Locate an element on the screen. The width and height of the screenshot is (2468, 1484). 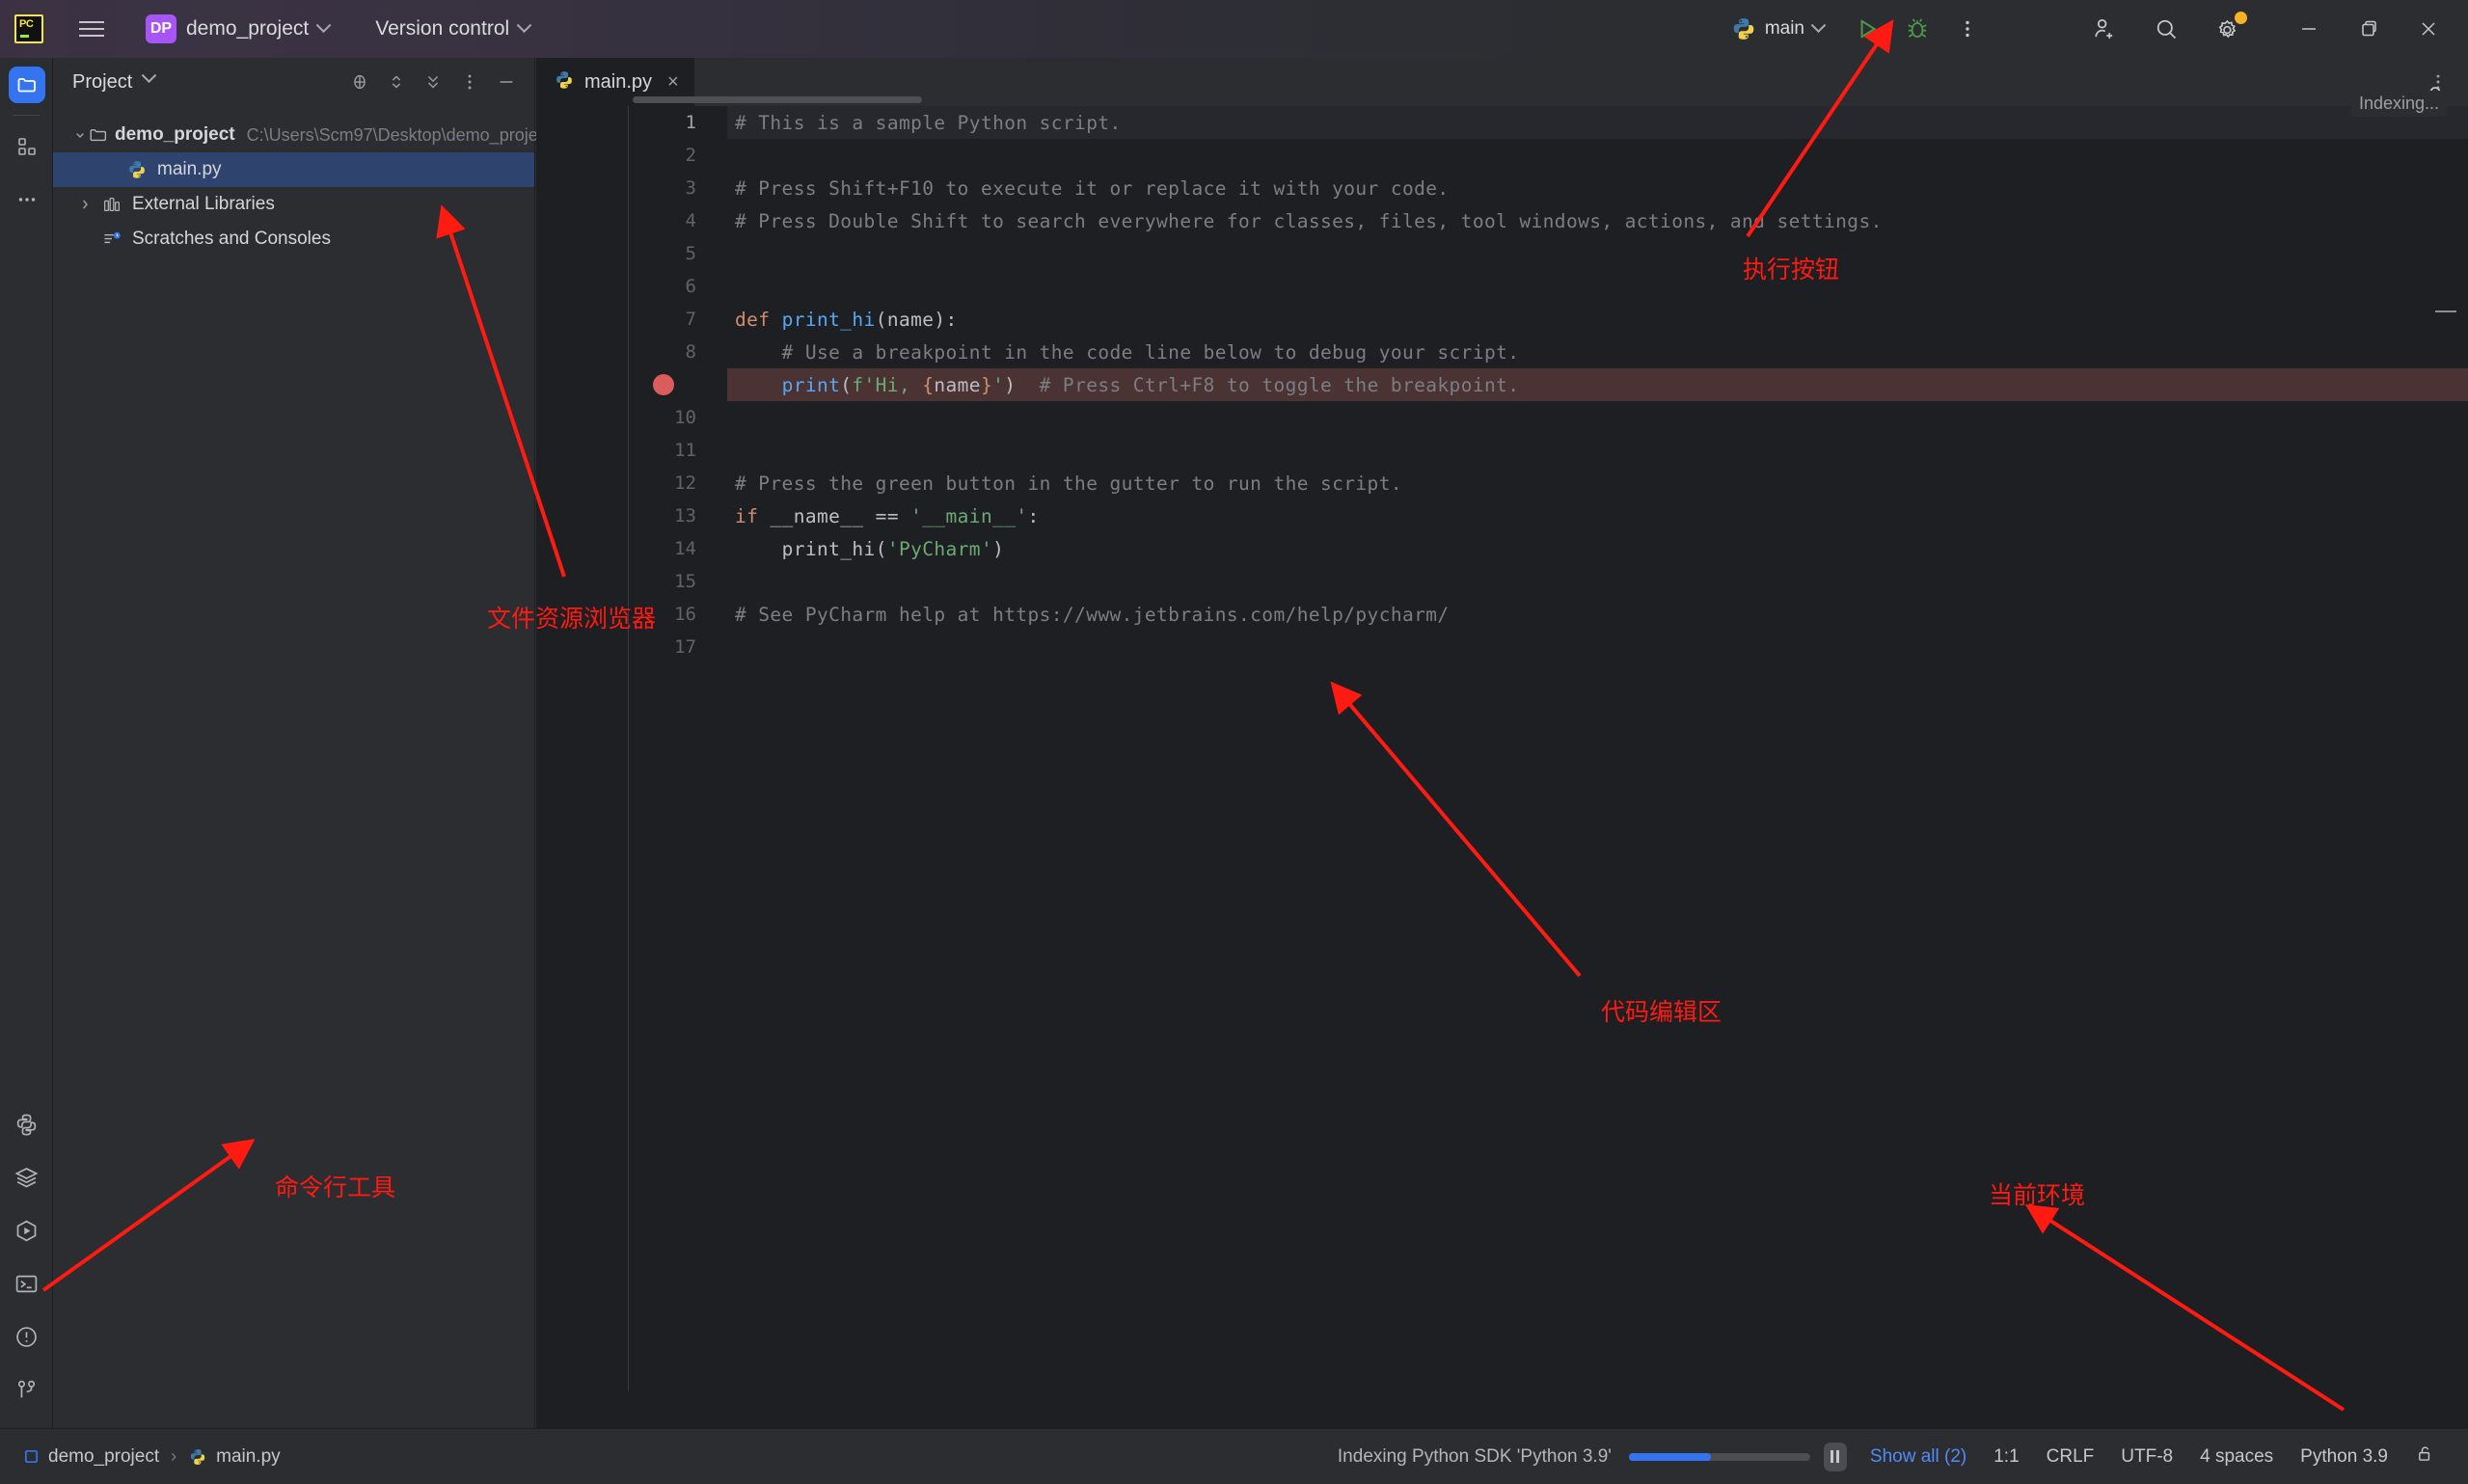
options-icon is located at coordinates (469, 82).